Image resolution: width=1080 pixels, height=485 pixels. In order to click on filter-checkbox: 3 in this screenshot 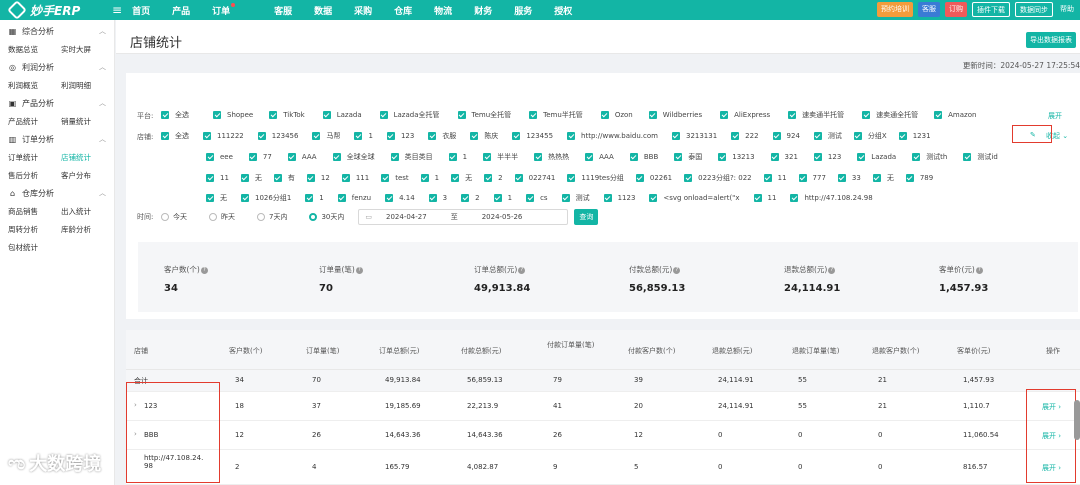, I will do `click(437, 198)`.